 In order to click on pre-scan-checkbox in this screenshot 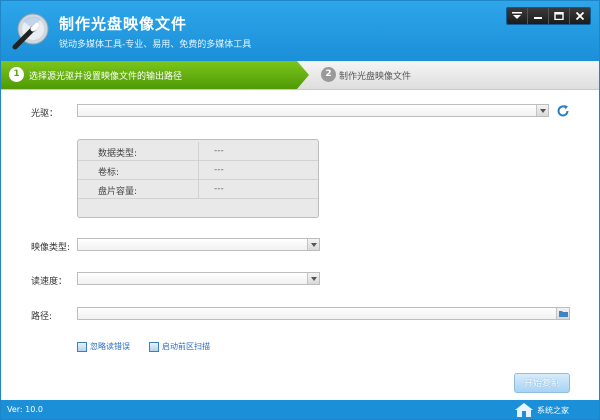, I will do `click(154, 346)`.